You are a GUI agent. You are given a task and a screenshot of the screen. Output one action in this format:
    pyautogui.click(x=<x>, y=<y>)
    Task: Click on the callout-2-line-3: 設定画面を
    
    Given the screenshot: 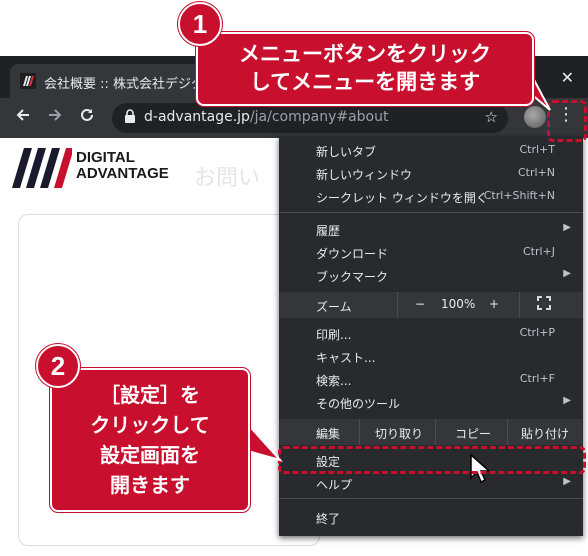 What is the action you would take?
    pyautogui.click(x=150, y=455)
    